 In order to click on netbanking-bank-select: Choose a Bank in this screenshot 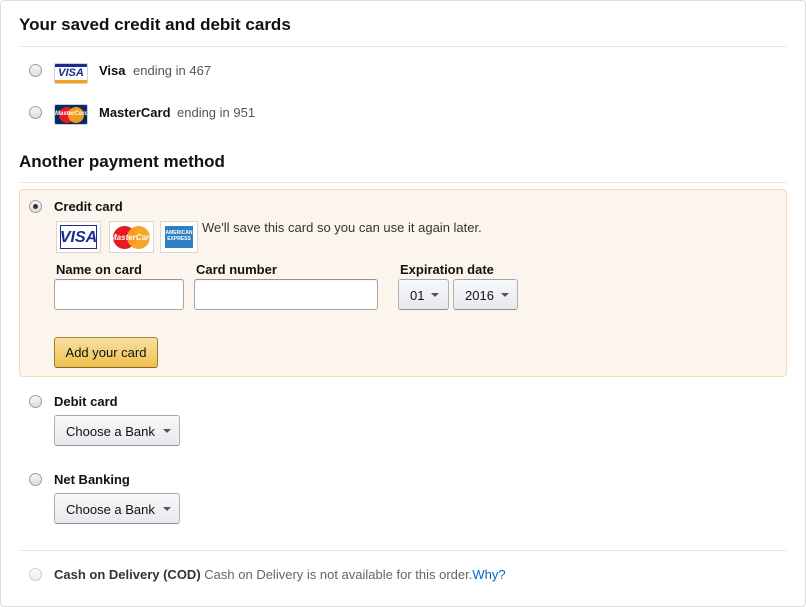, I will do `click(117, 508)`.